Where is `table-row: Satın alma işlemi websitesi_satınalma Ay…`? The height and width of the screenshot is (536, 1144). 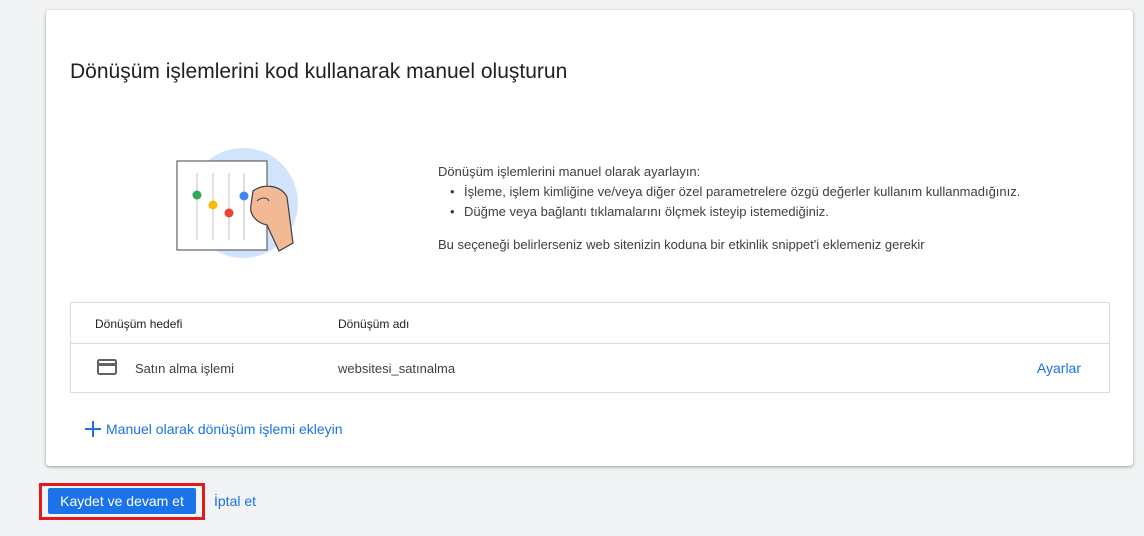
table-row: Satın alma işlemi websitesi_satınalma Ay… is located at coordinates (590, 368).